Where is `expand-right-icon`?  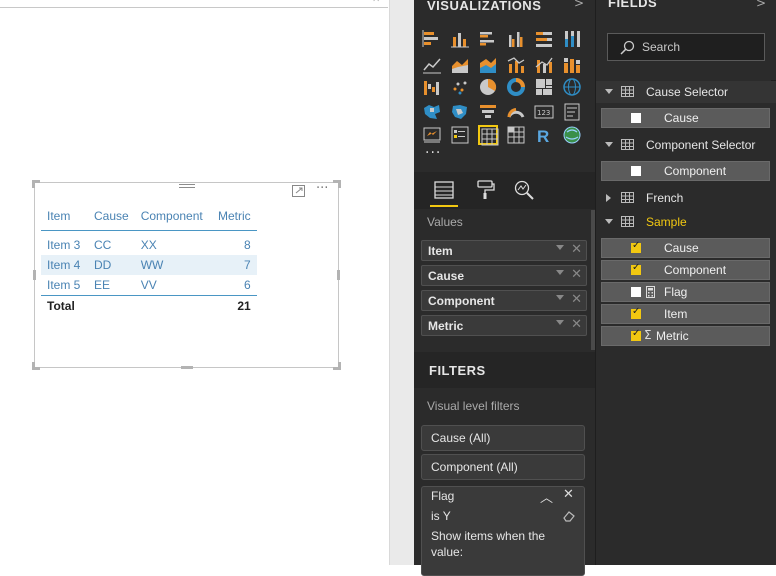 expand-right-icon is located at coordinates (608, 198).